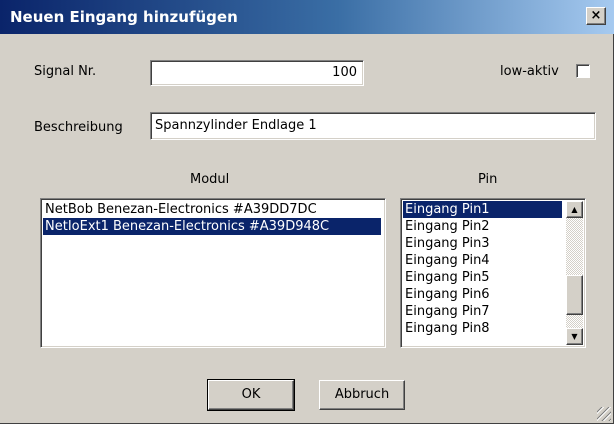 The width and height of the screenshot is (614, 424). I want to click on list-item: Eingang Pin5, so click(482, 277).